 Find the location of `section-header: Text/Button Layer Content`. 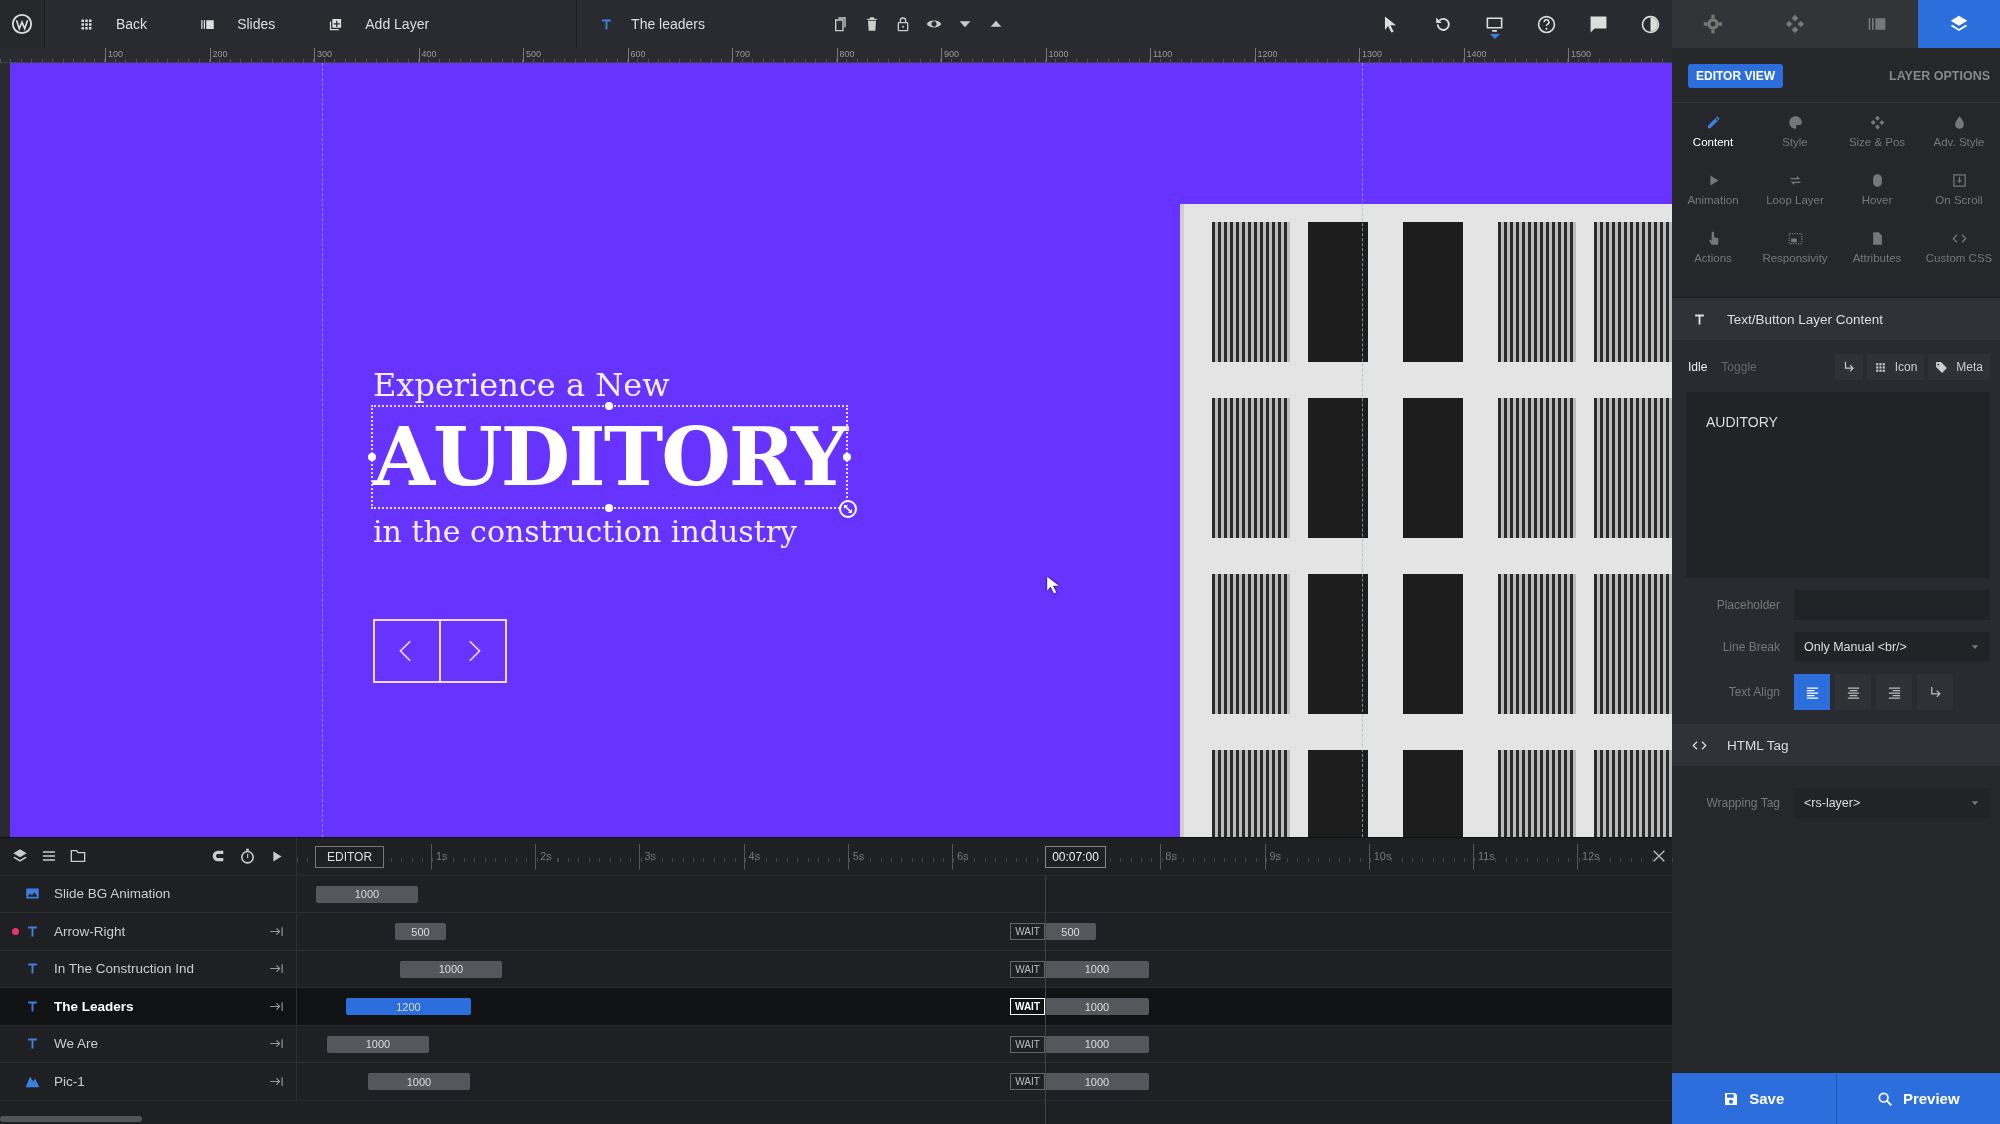

section-header: Text/Button Layer Content is located at coordinates (1836, 319).